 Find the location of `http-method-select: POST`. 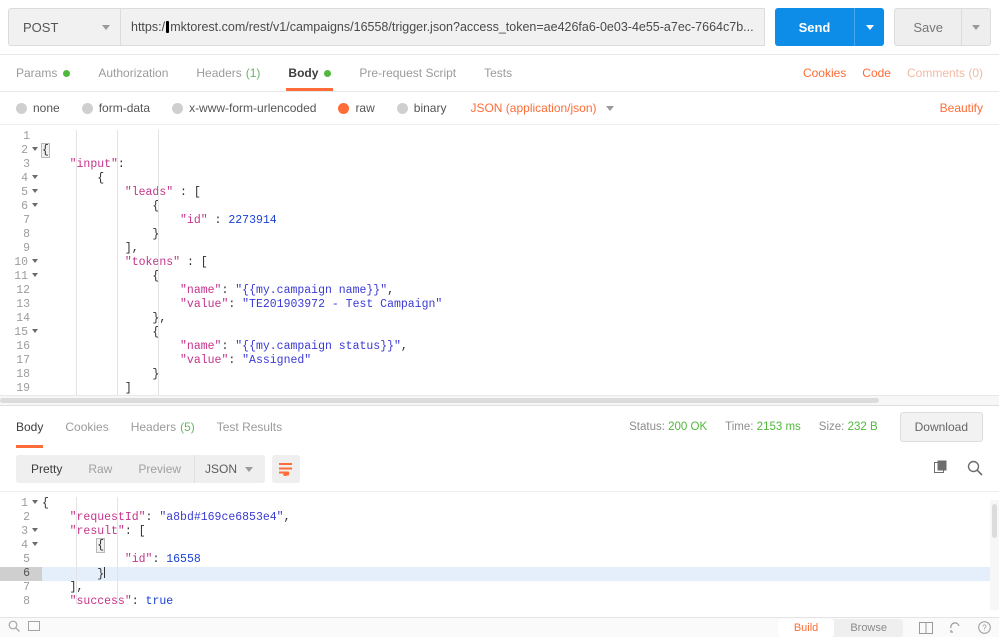

http-method-select: POST is located at coordinates (64, 27).